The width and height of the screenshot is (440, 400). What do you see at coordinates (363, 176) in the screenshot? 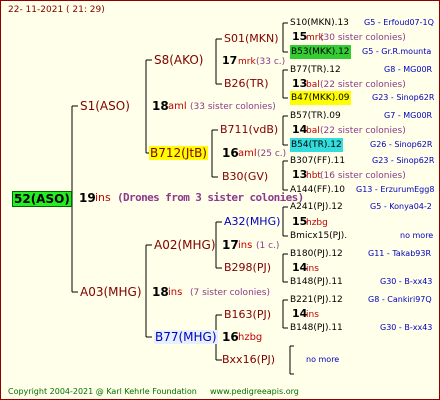
I see `gen4-sister-colonies: (16 sister colonies)` at bounding box center [363, 176].